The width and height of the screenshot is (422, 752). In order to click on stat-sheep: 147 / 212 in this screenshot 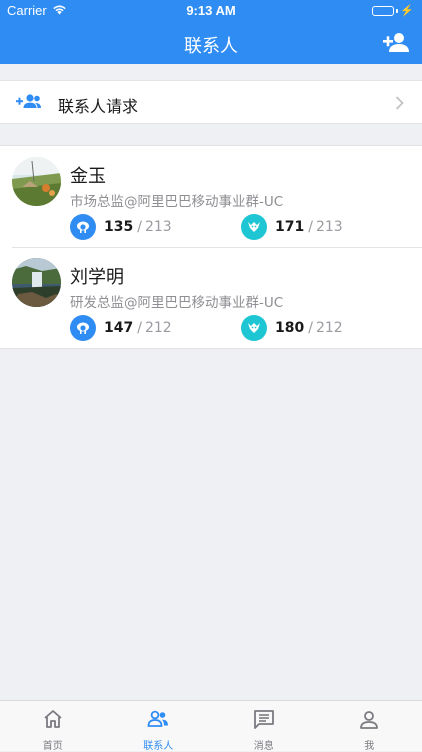, I will do `click(121, 328)`.